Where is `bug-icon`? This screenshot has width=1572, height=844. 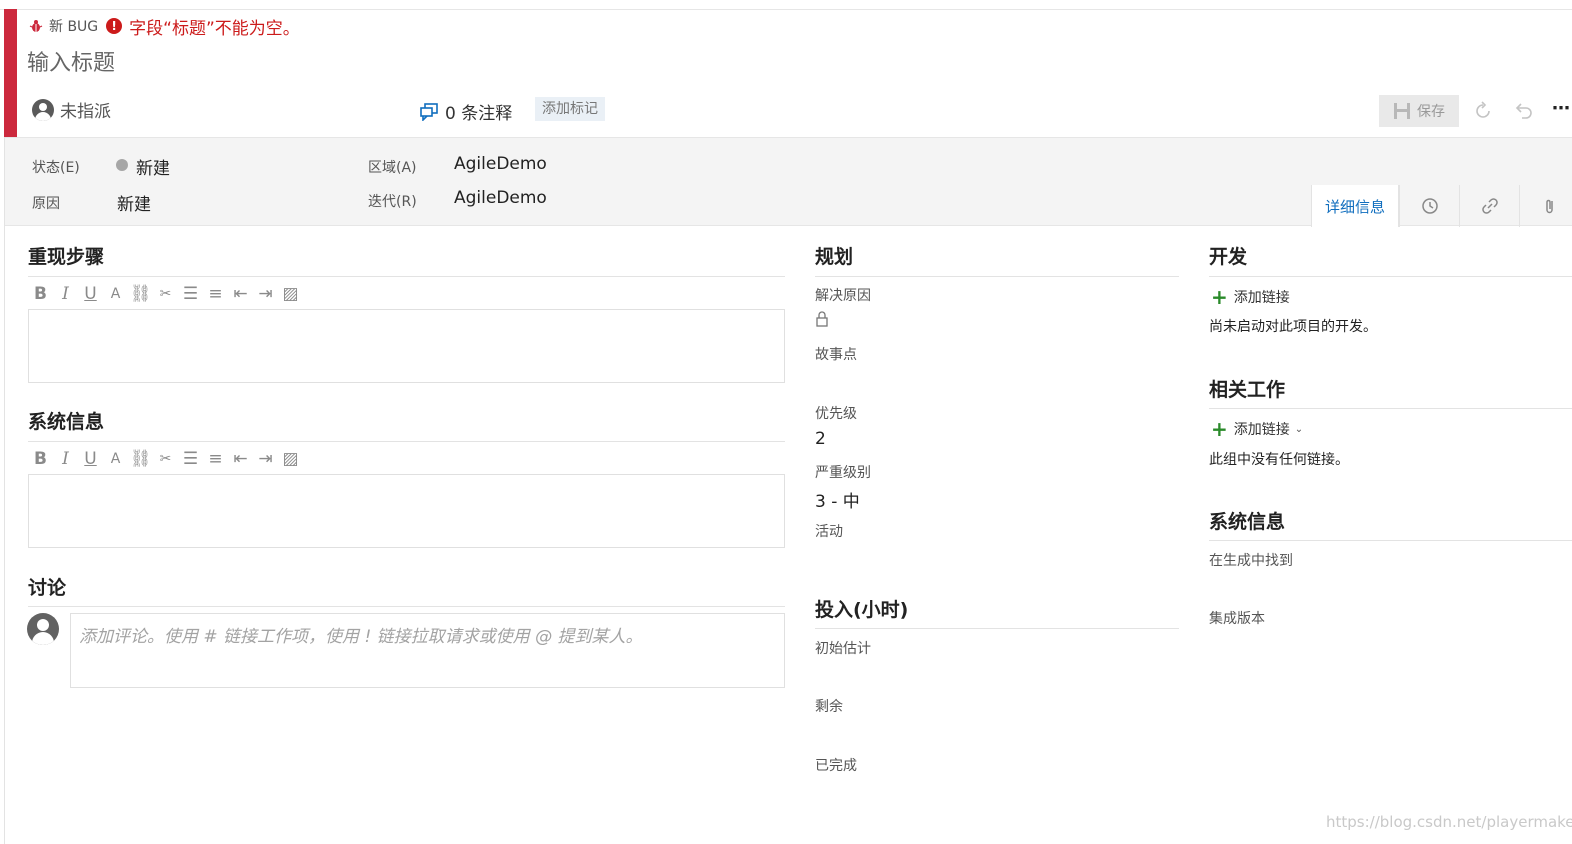 bug-icon is located at coordinates (36, 26).